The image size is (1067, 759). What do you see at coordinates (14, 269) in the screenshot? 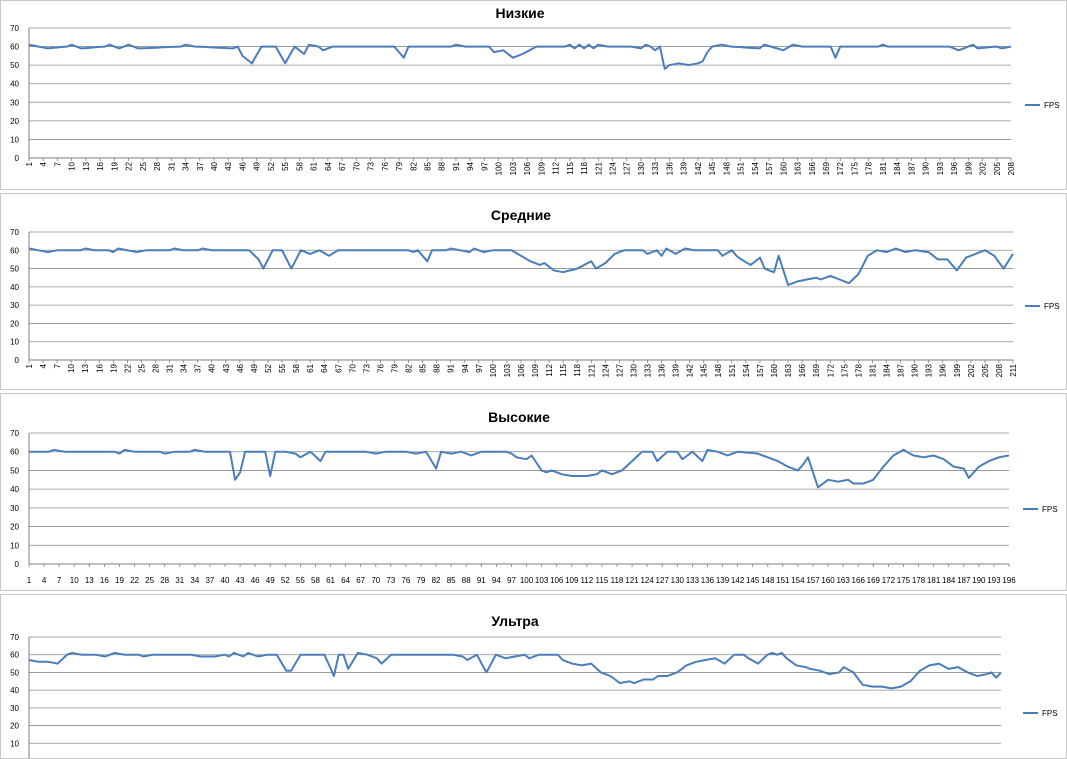
I see `y-tick-label: 50` at bounding box center [14, 269].